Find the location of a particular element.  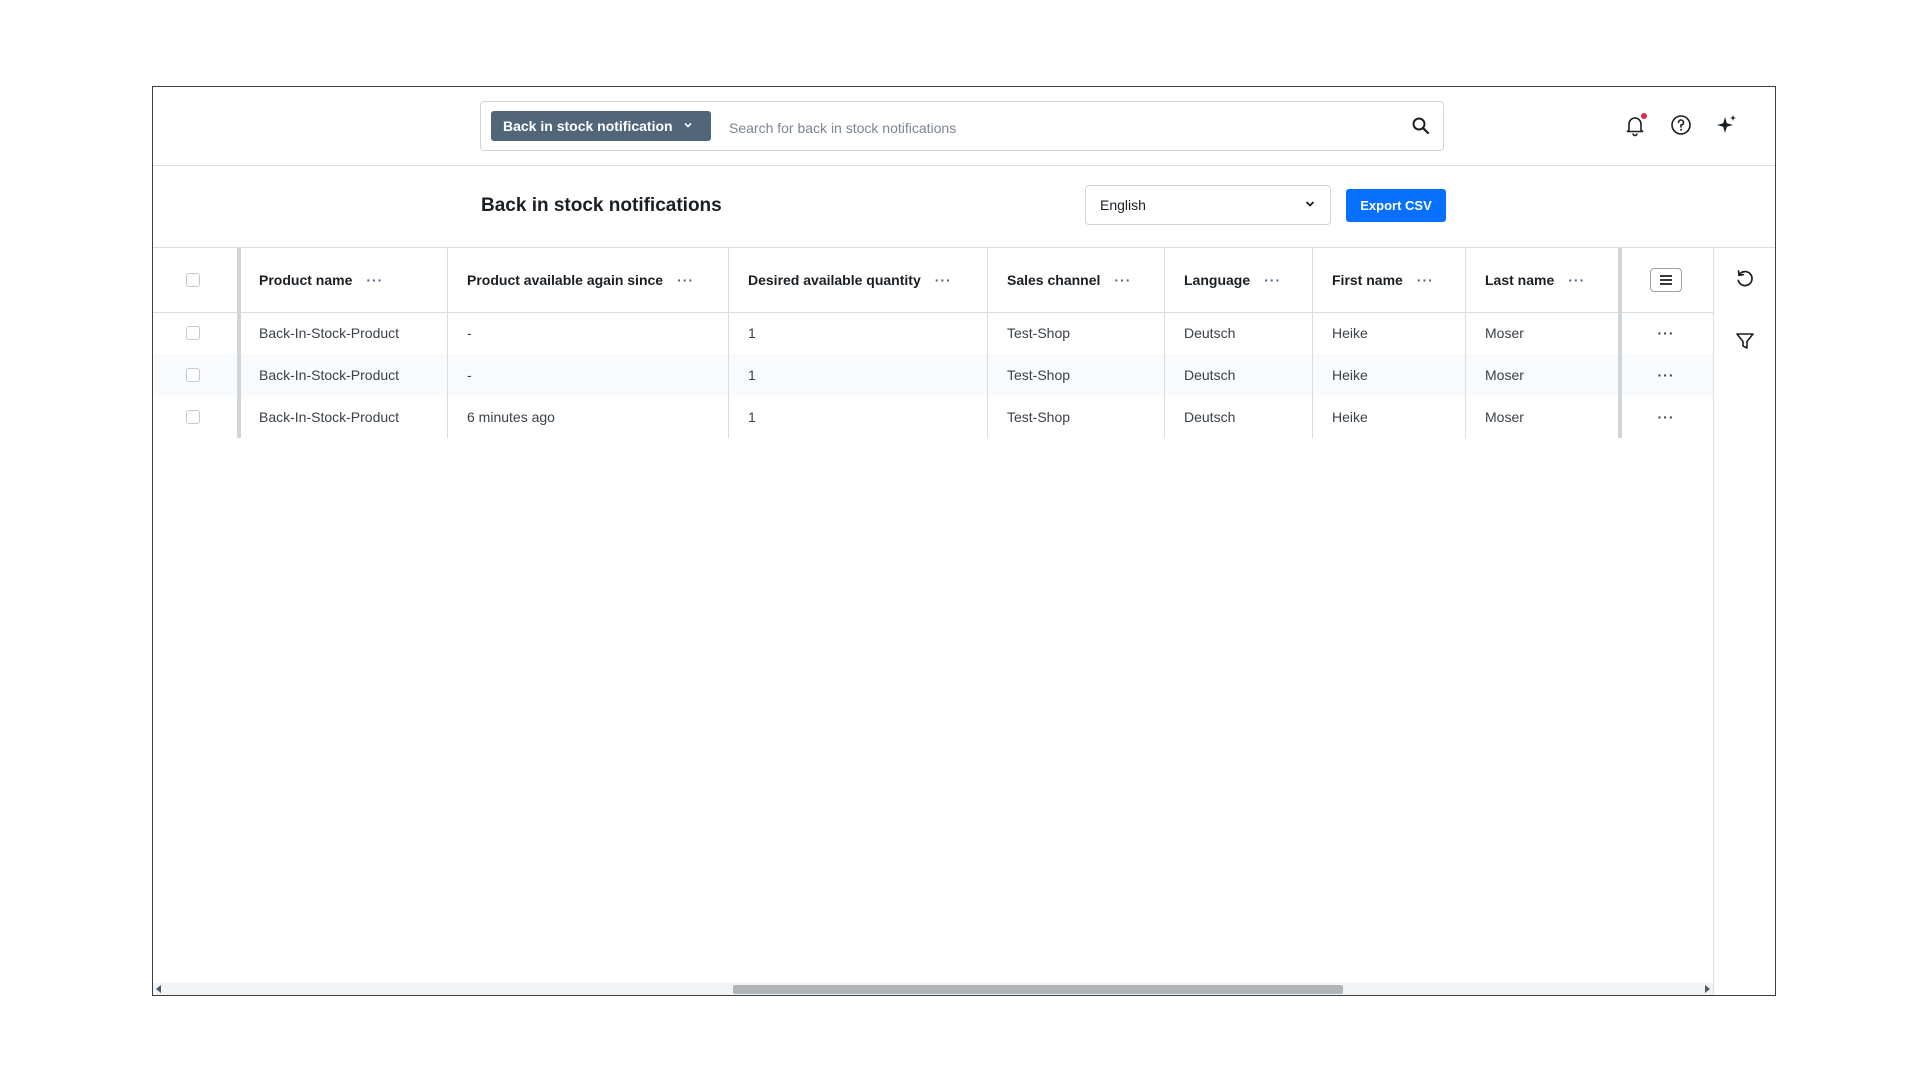

column-header: Language ··· is located at coordinates (1238, 280).